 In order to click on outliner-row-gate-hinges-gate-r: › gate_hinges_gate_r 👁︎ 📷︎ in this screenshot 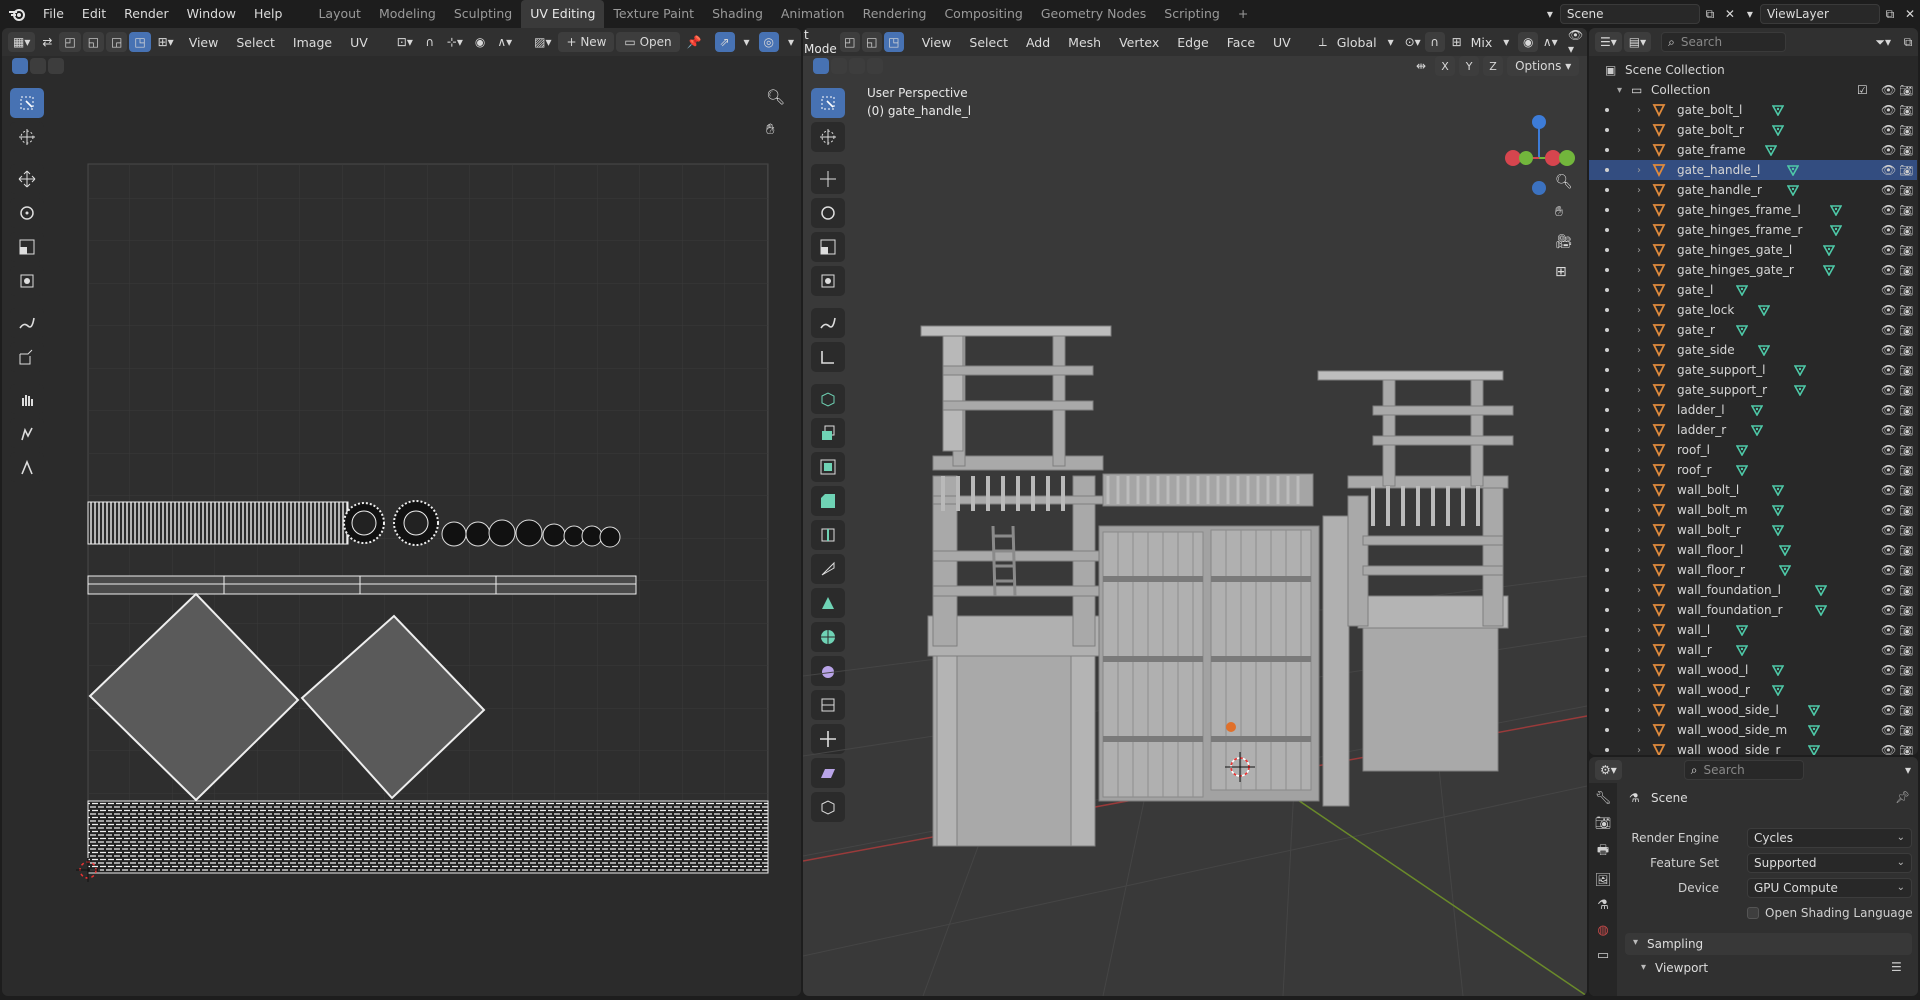, I will do `click(1753, 270)`.